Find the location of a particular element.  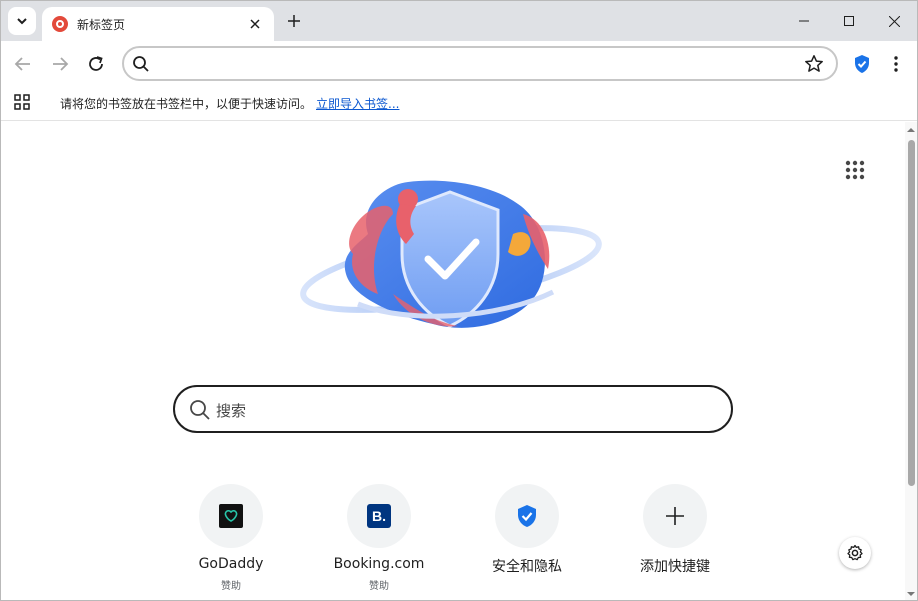

chevron-down-icon is located at coordinates (22, 21).